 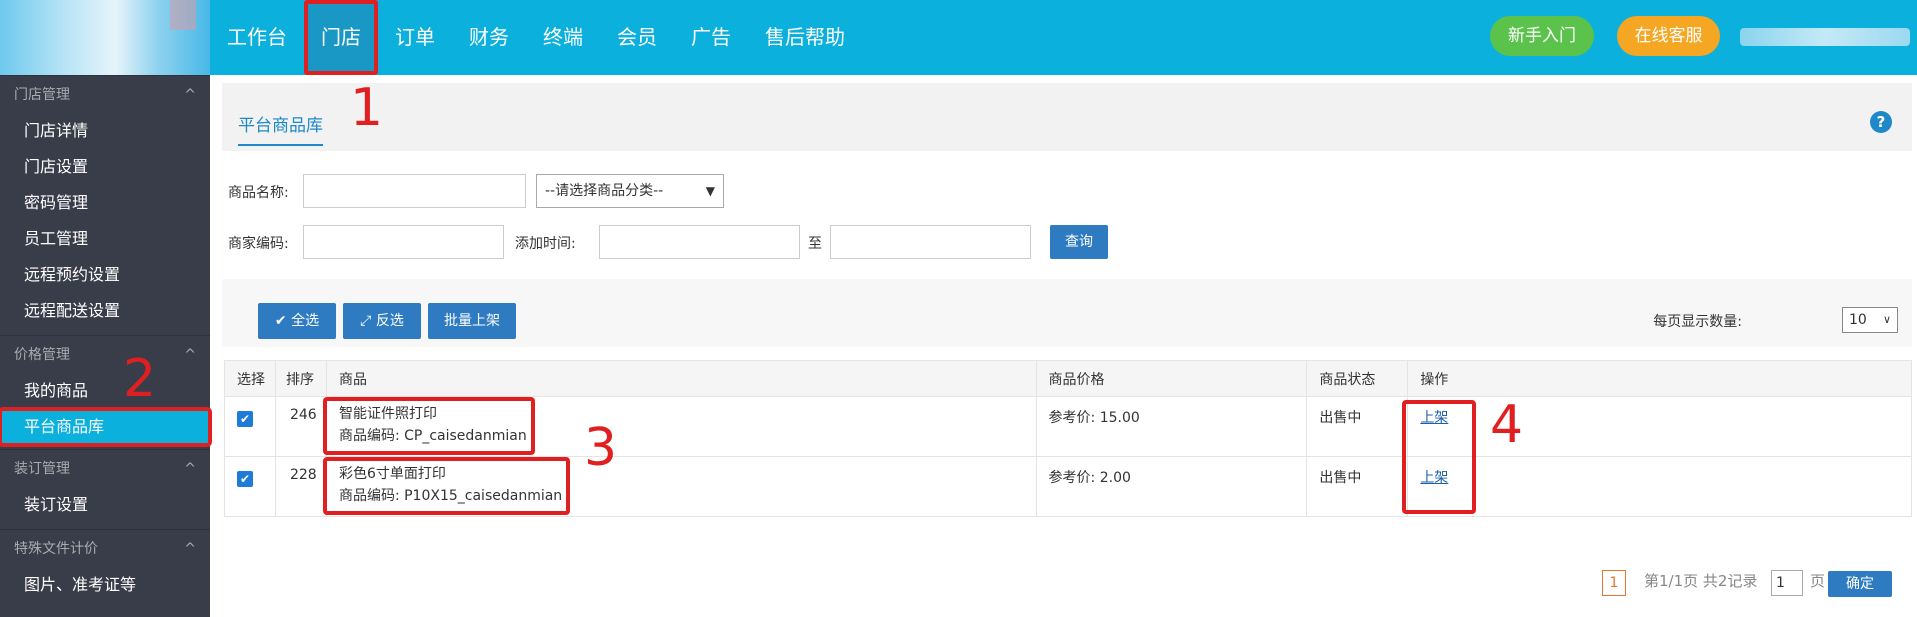 What do you see at coordinates (105, 203) in the screenshot?
I see `sidebar-item-password: 密码管理` at bounding box center [105, 203].